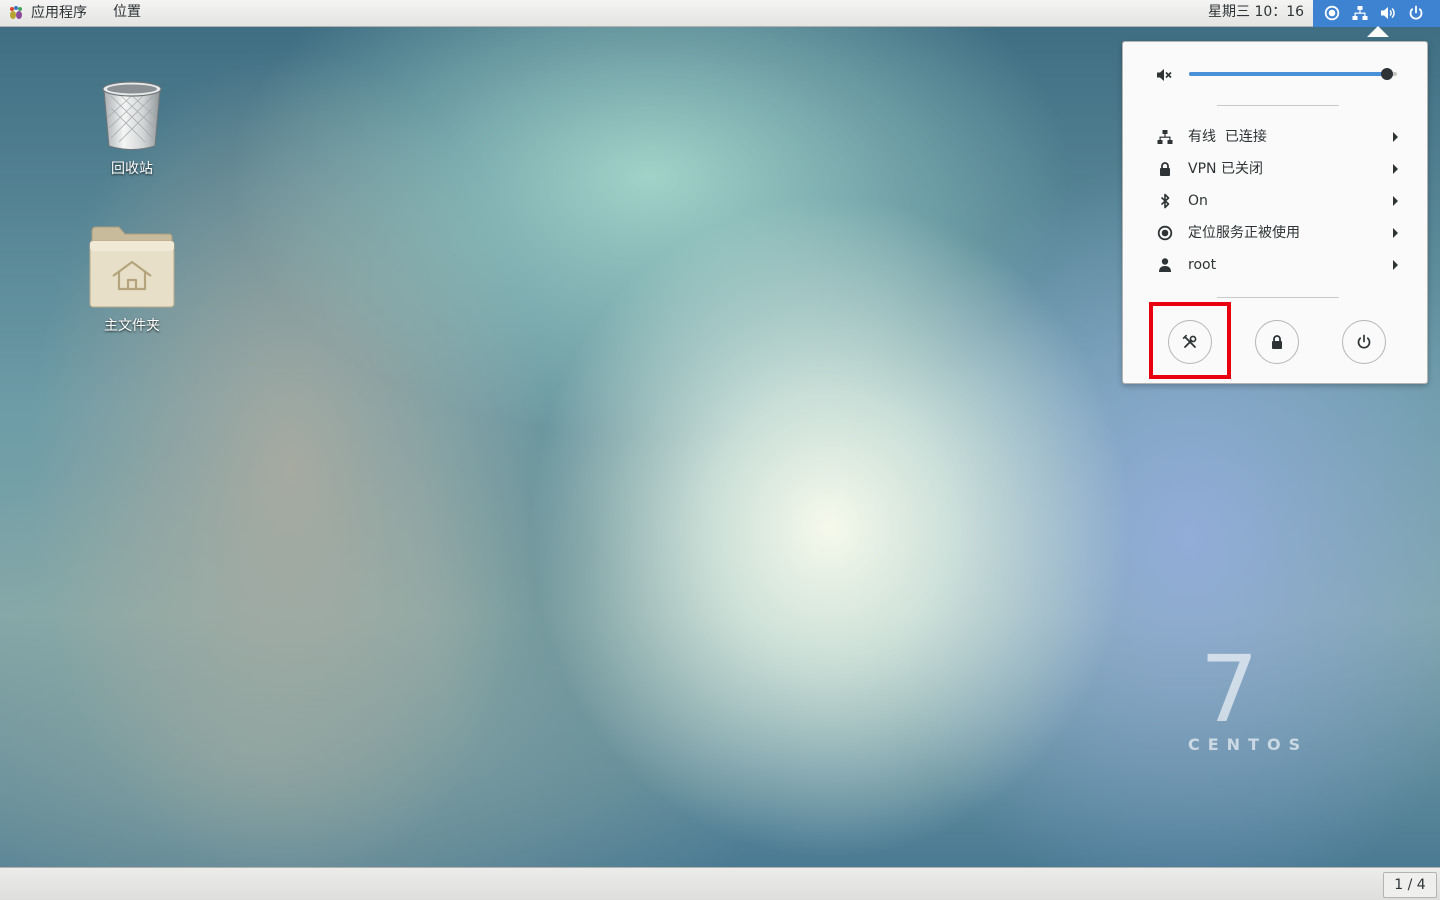 The image size is (1440, 900). Describe the element at coordinates (1376, 13) in the screenshot. I see `system-status-area` at that location.